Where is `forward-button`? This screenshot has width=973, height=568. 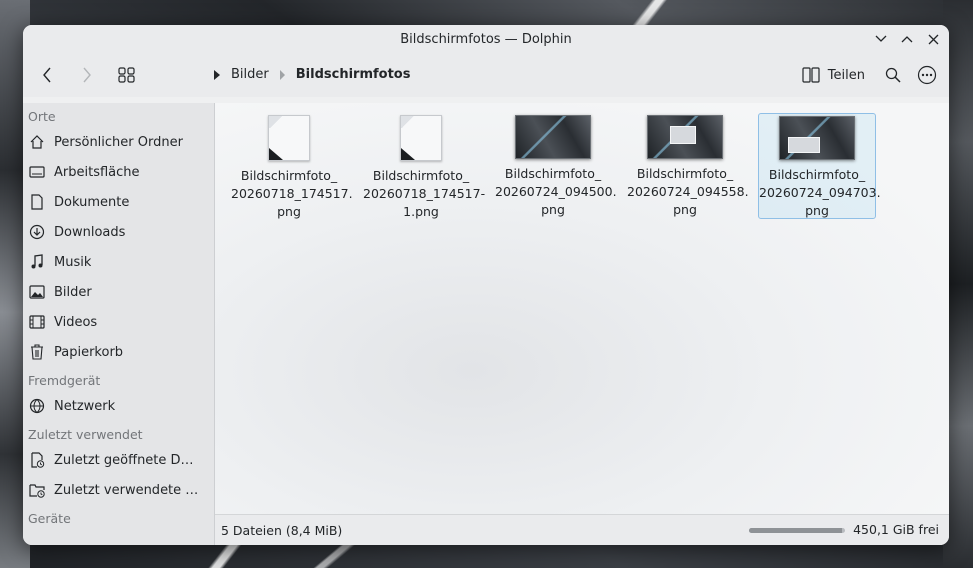
forward-button is located at coordinates (87, 75).